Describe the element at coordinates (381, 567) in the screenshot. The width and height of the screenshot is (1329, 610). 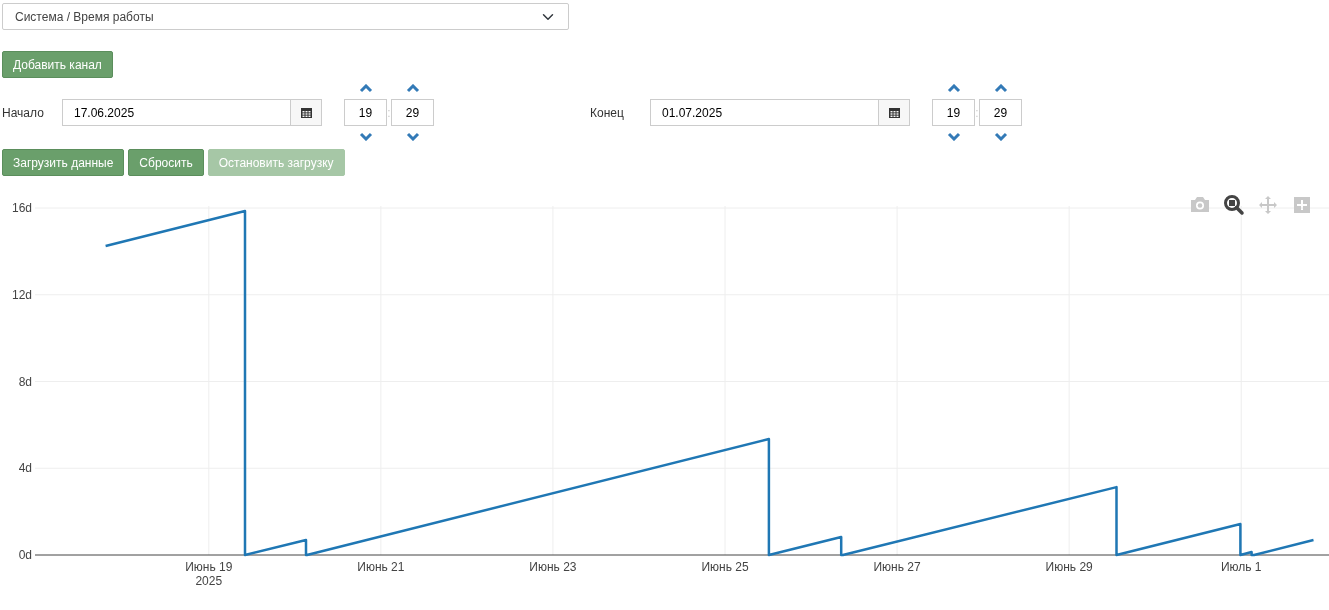
I see `x-tick-label: Июнь 21` at that location.